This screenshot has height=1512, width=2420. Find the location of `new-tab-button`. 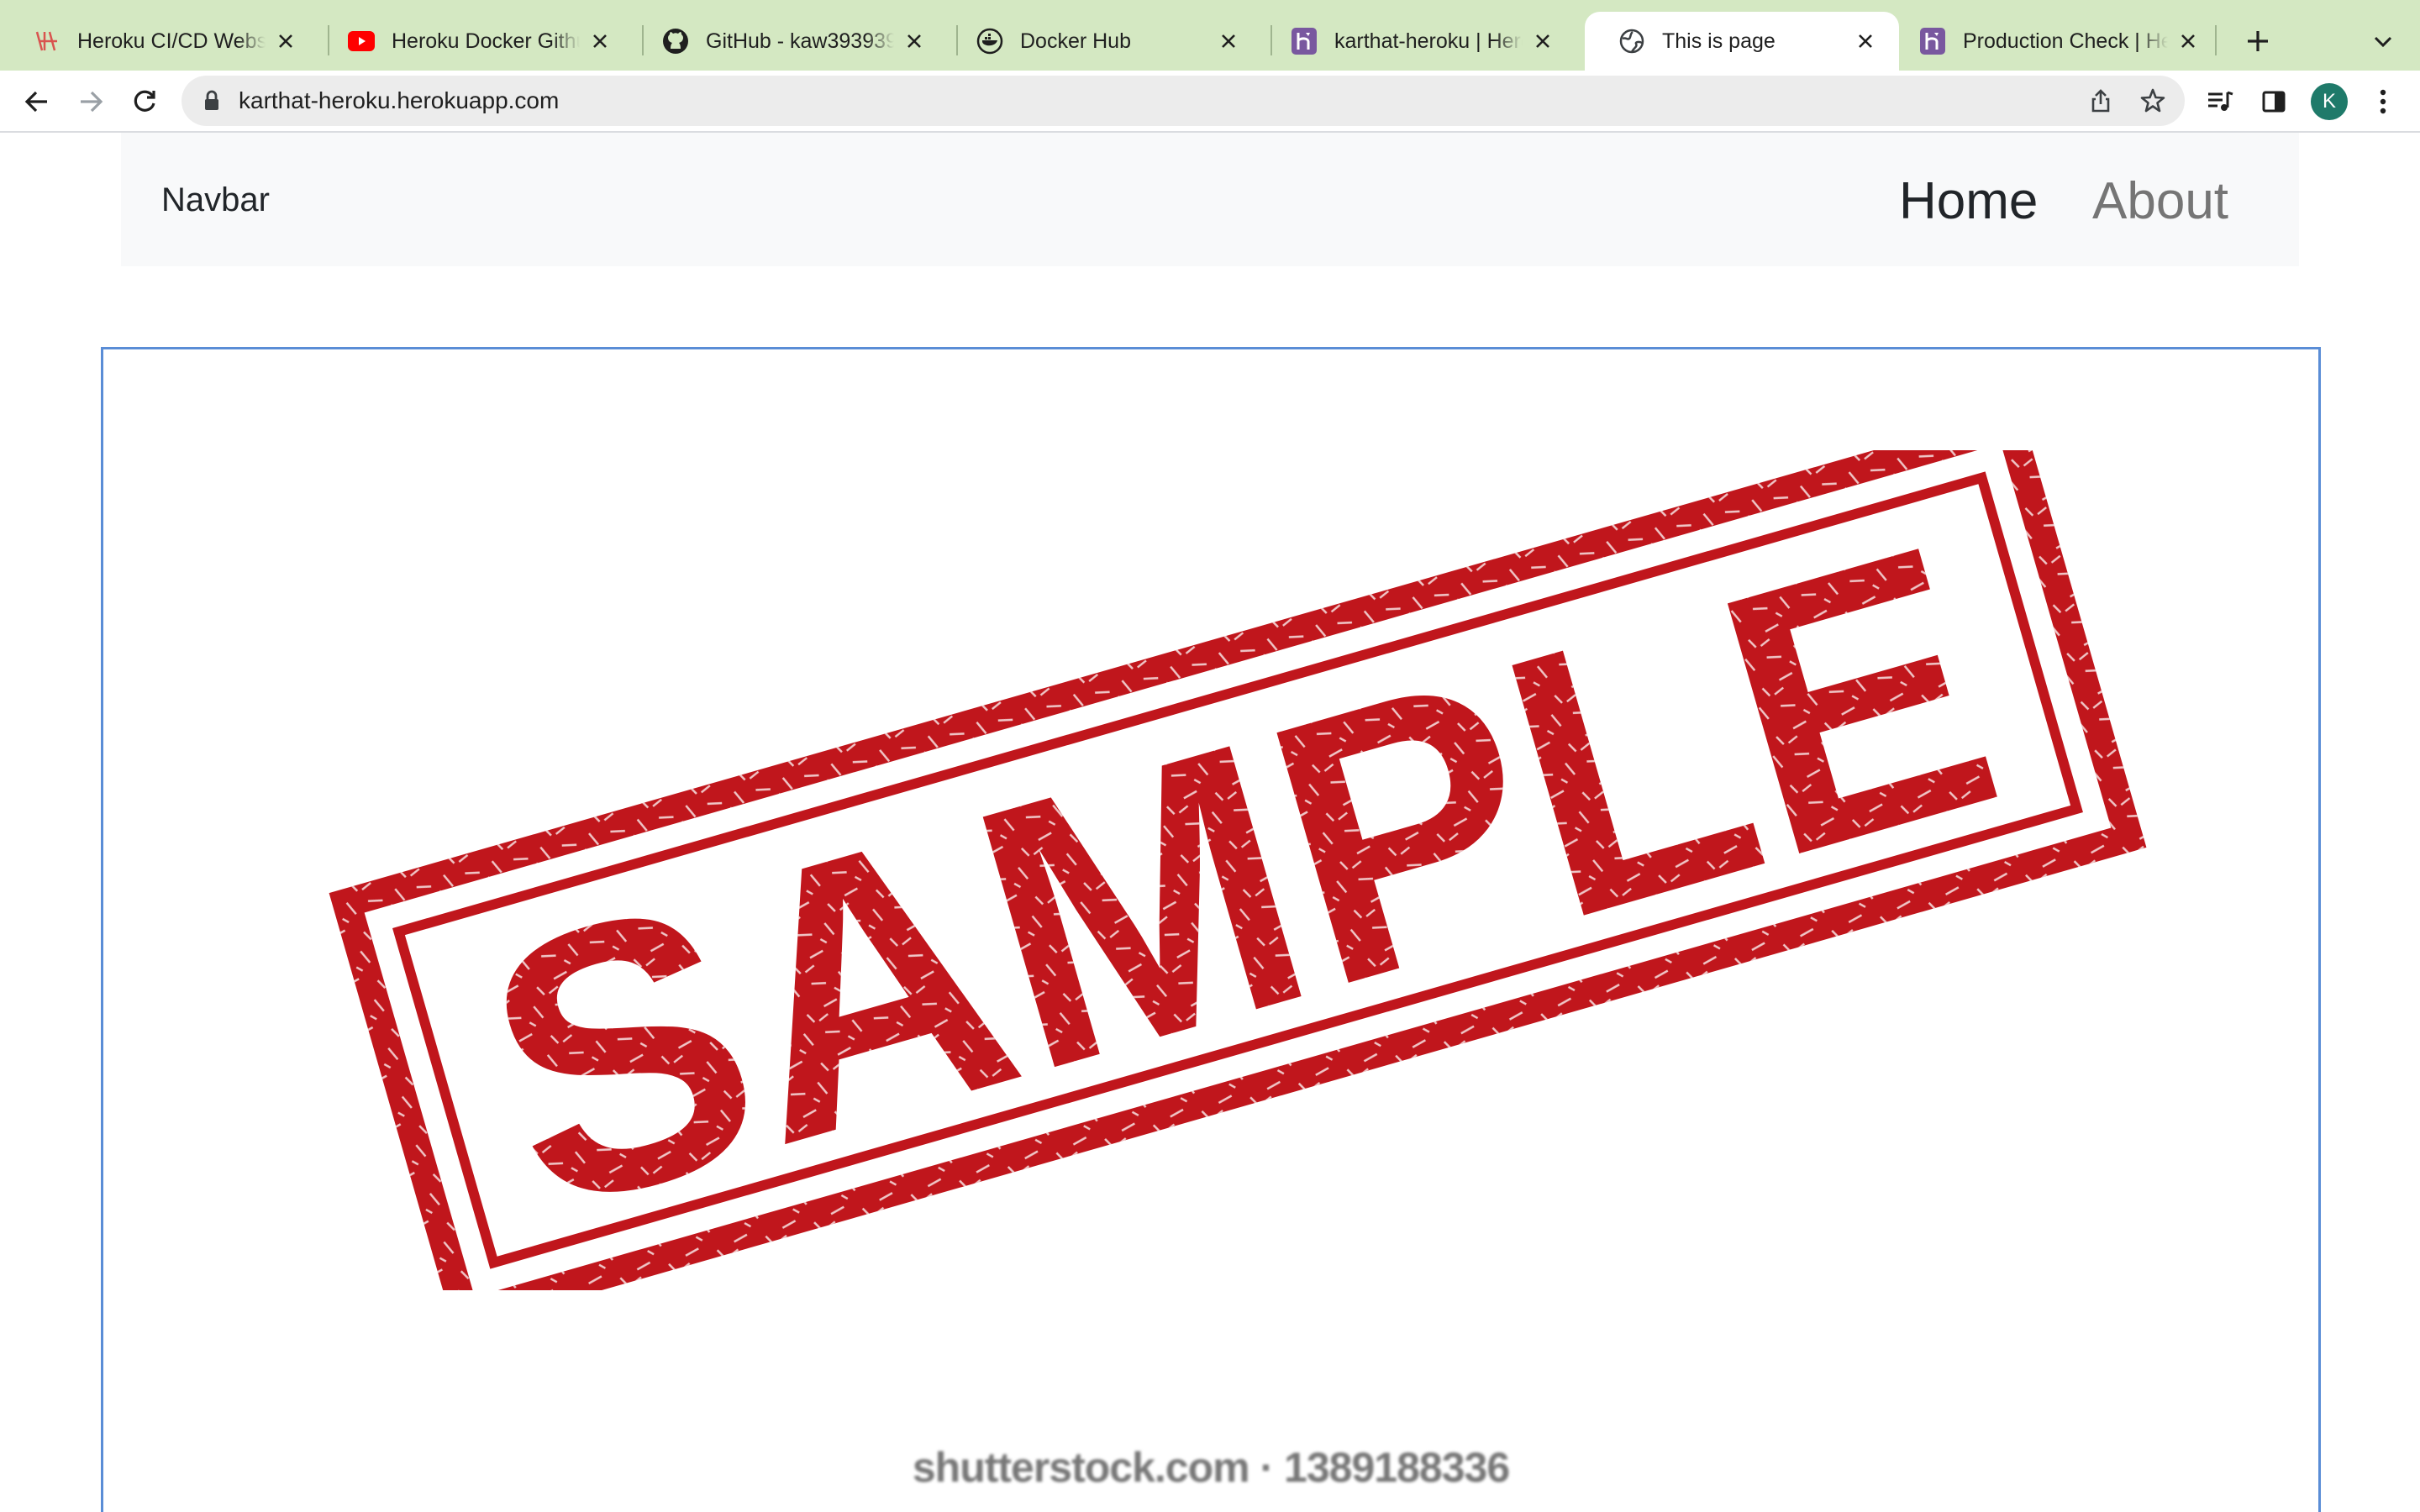

new-tab-button is located at coordinates (2258, 41).